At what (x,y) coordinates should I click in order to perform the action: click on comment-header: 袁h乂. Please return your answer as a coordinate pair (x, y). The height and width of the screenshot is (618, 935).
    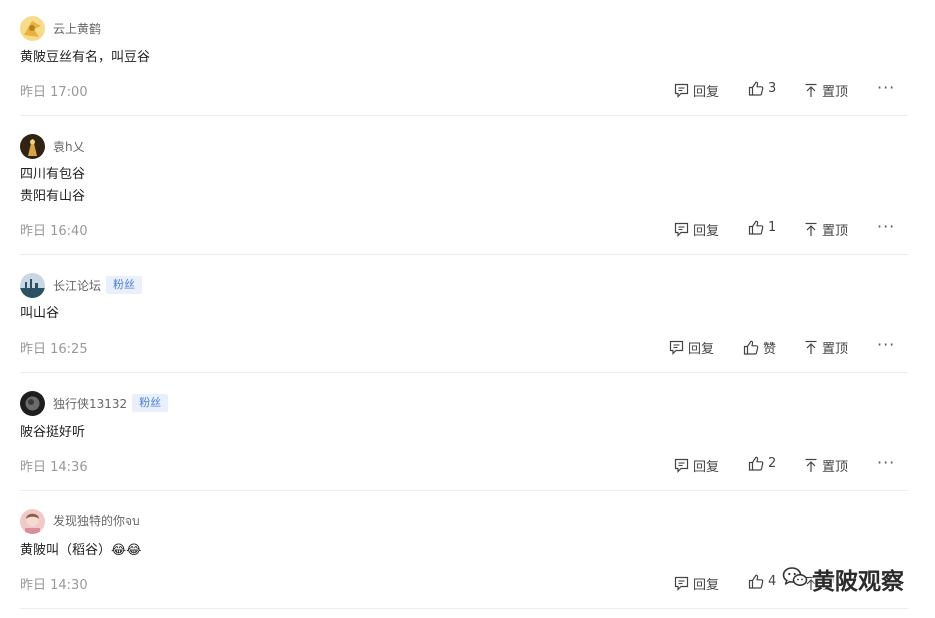
    Looking at the image, I should click on (52, 146).